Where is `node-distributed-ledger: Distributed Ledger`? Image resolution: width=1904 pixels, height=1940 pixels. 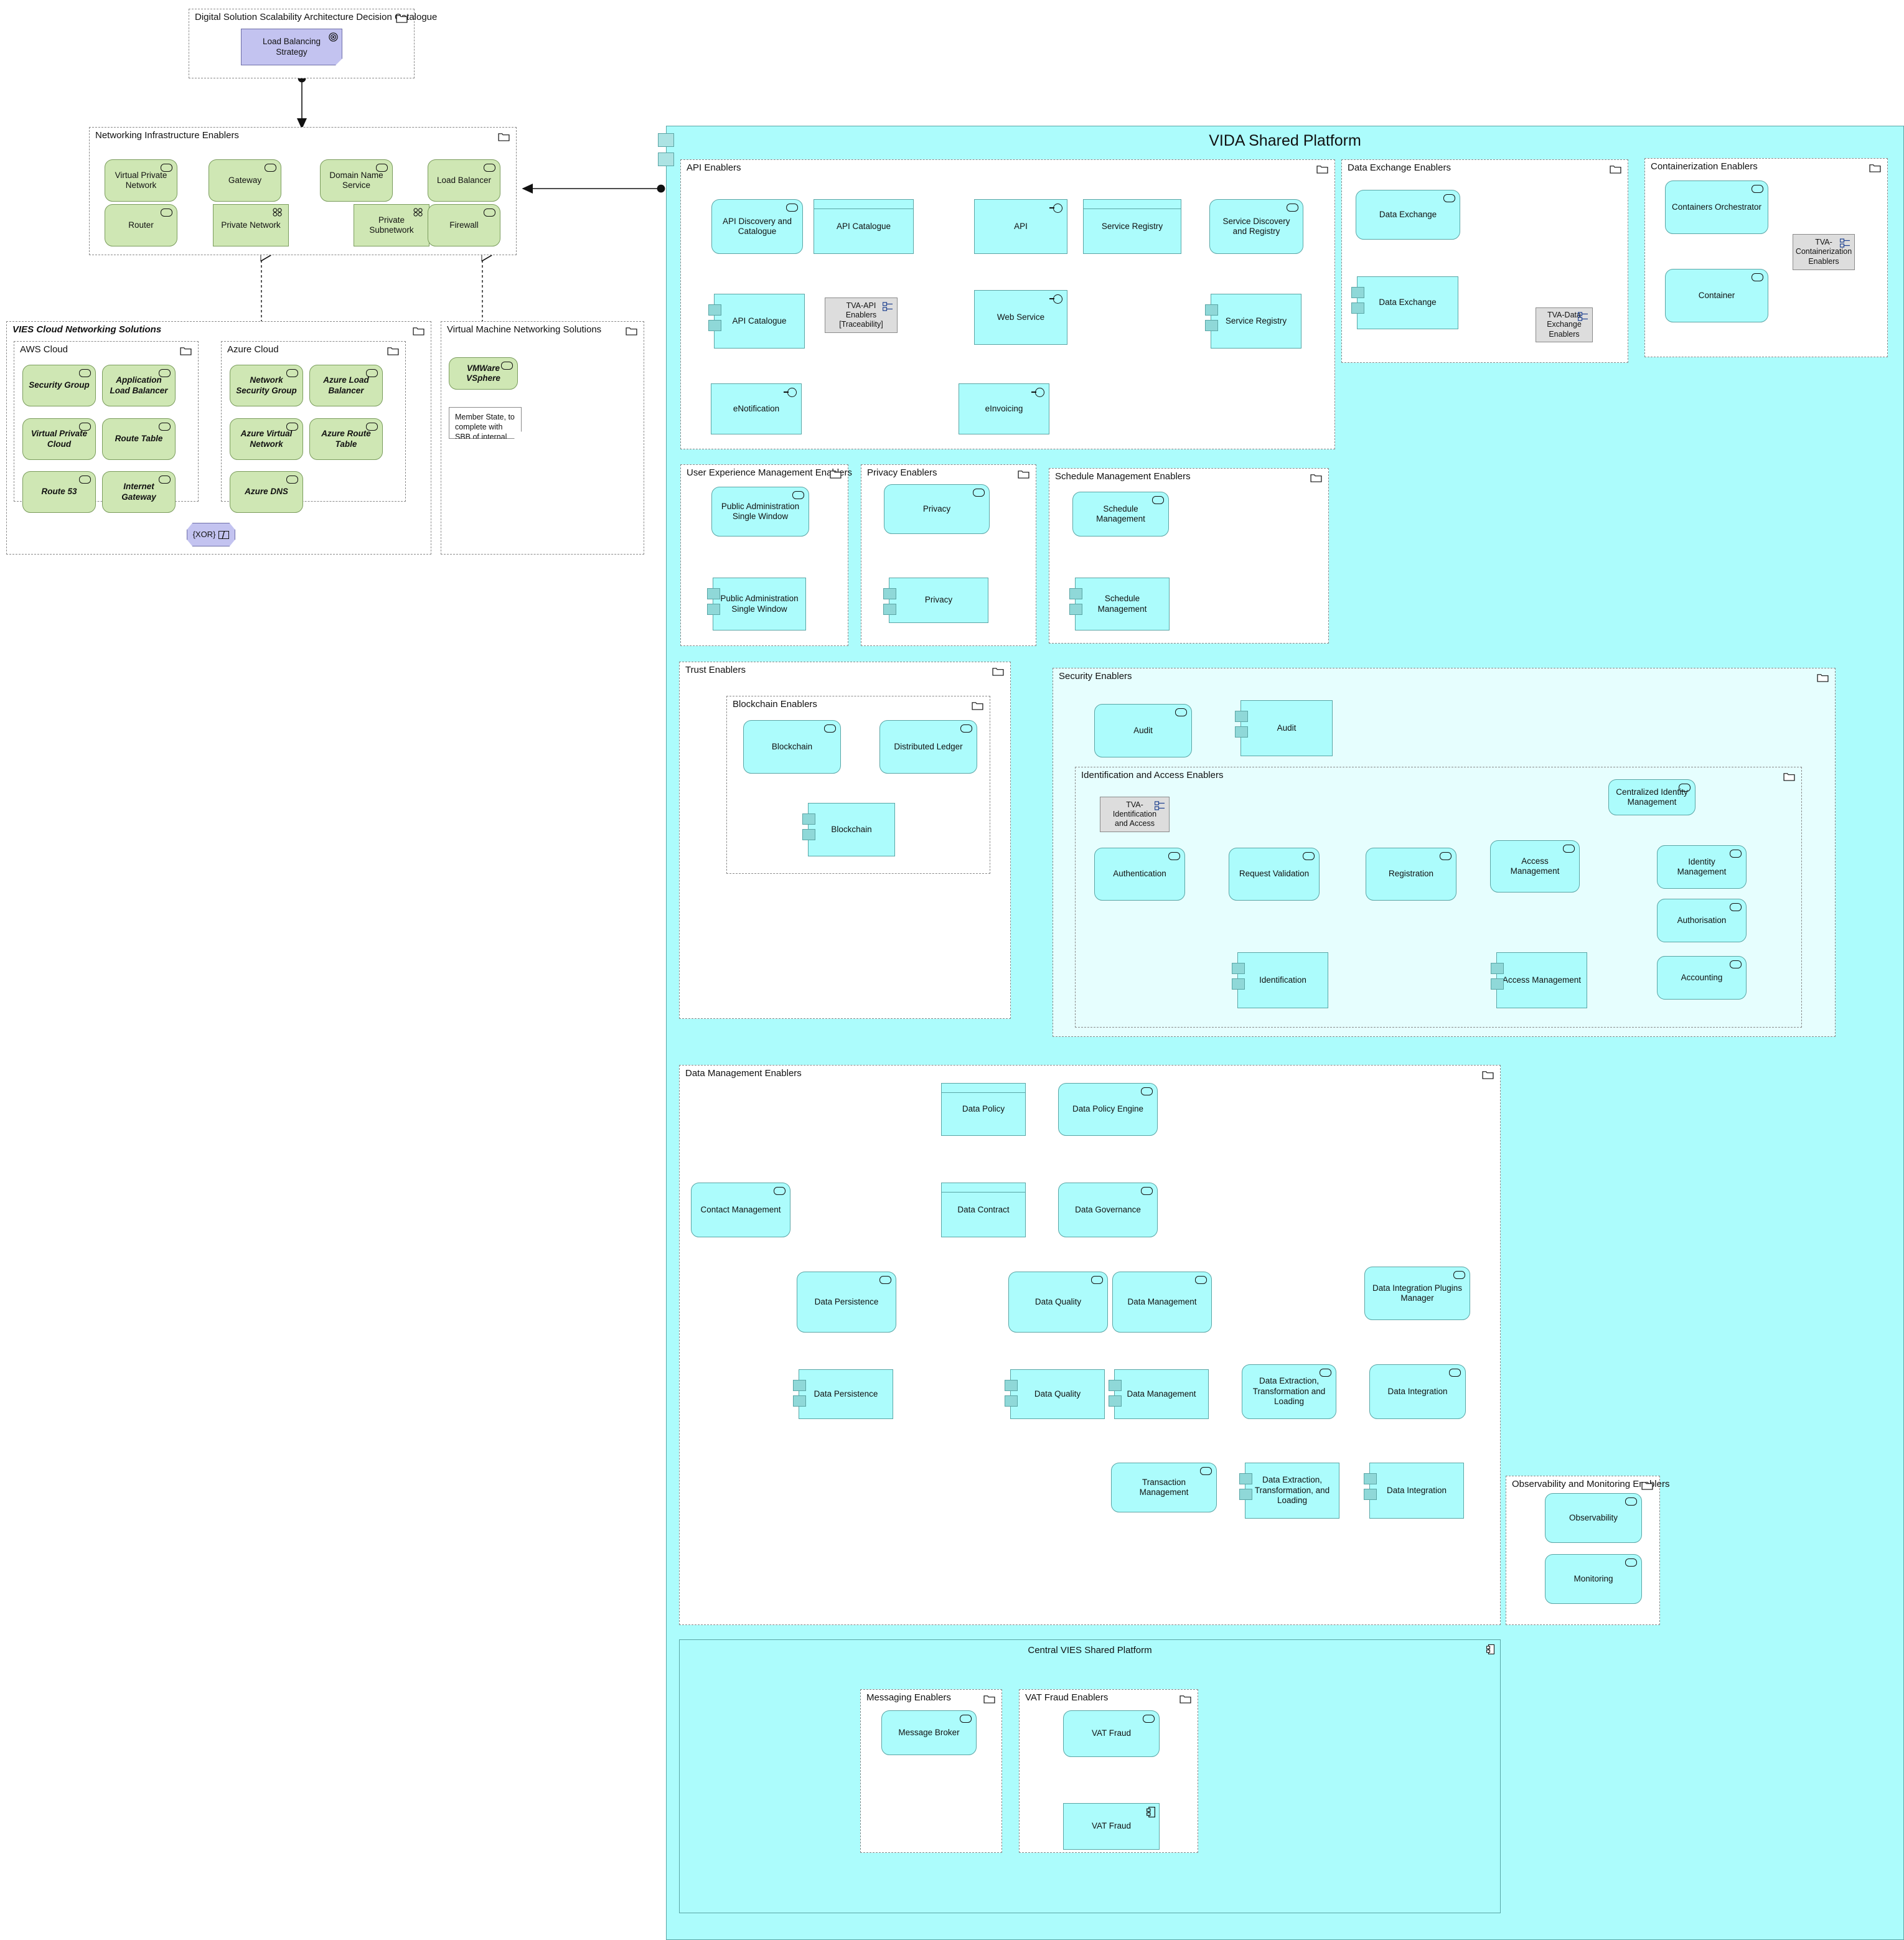 node-distributed-ledger: Distributed Ledger is located at coordinates (928, 747).